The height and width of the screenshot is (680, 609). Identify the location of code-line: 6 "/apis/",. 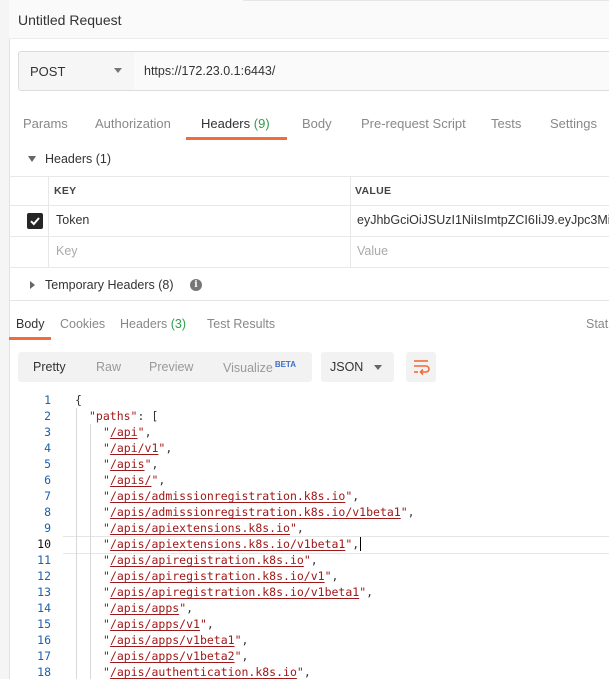
(309, 480).